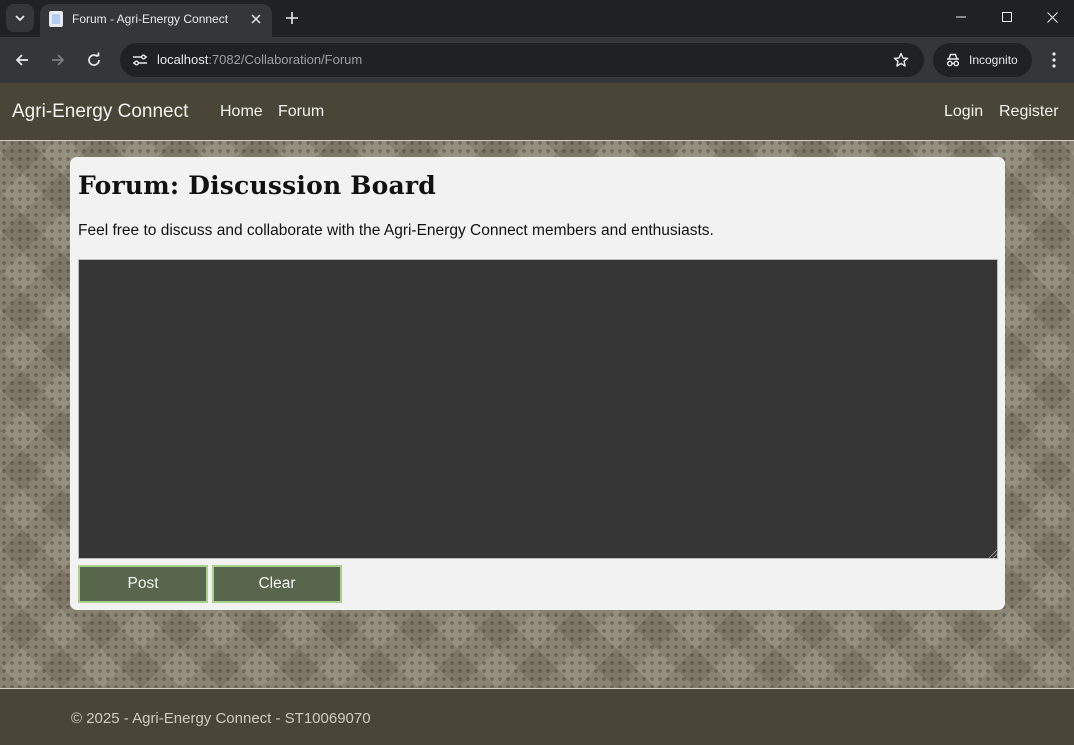  I want to click on url-text: localhost:7082/Collaboration/Forum, so click(259, 59).